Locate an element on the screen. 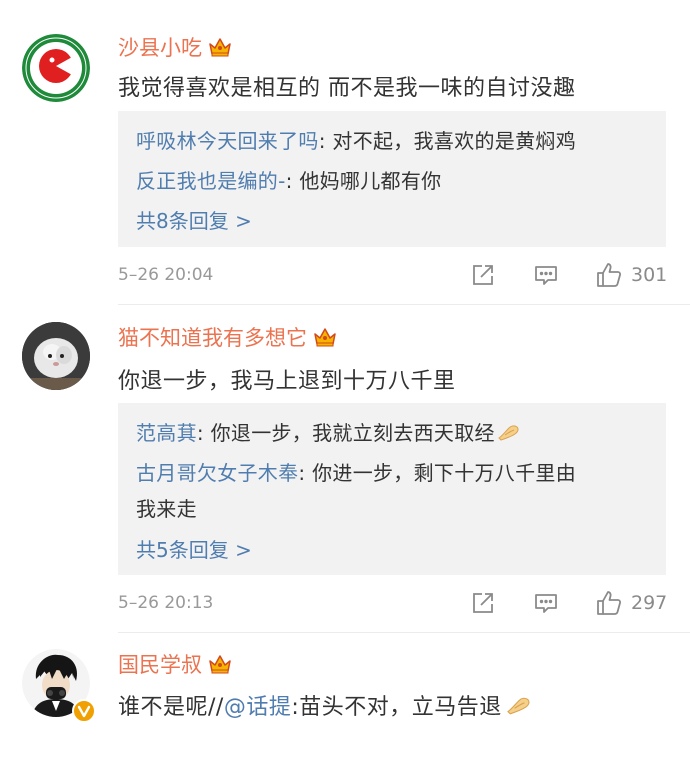 The height and width of the screenshot is (772, 690). like-count: 301 is located at coordinates (649, 275).